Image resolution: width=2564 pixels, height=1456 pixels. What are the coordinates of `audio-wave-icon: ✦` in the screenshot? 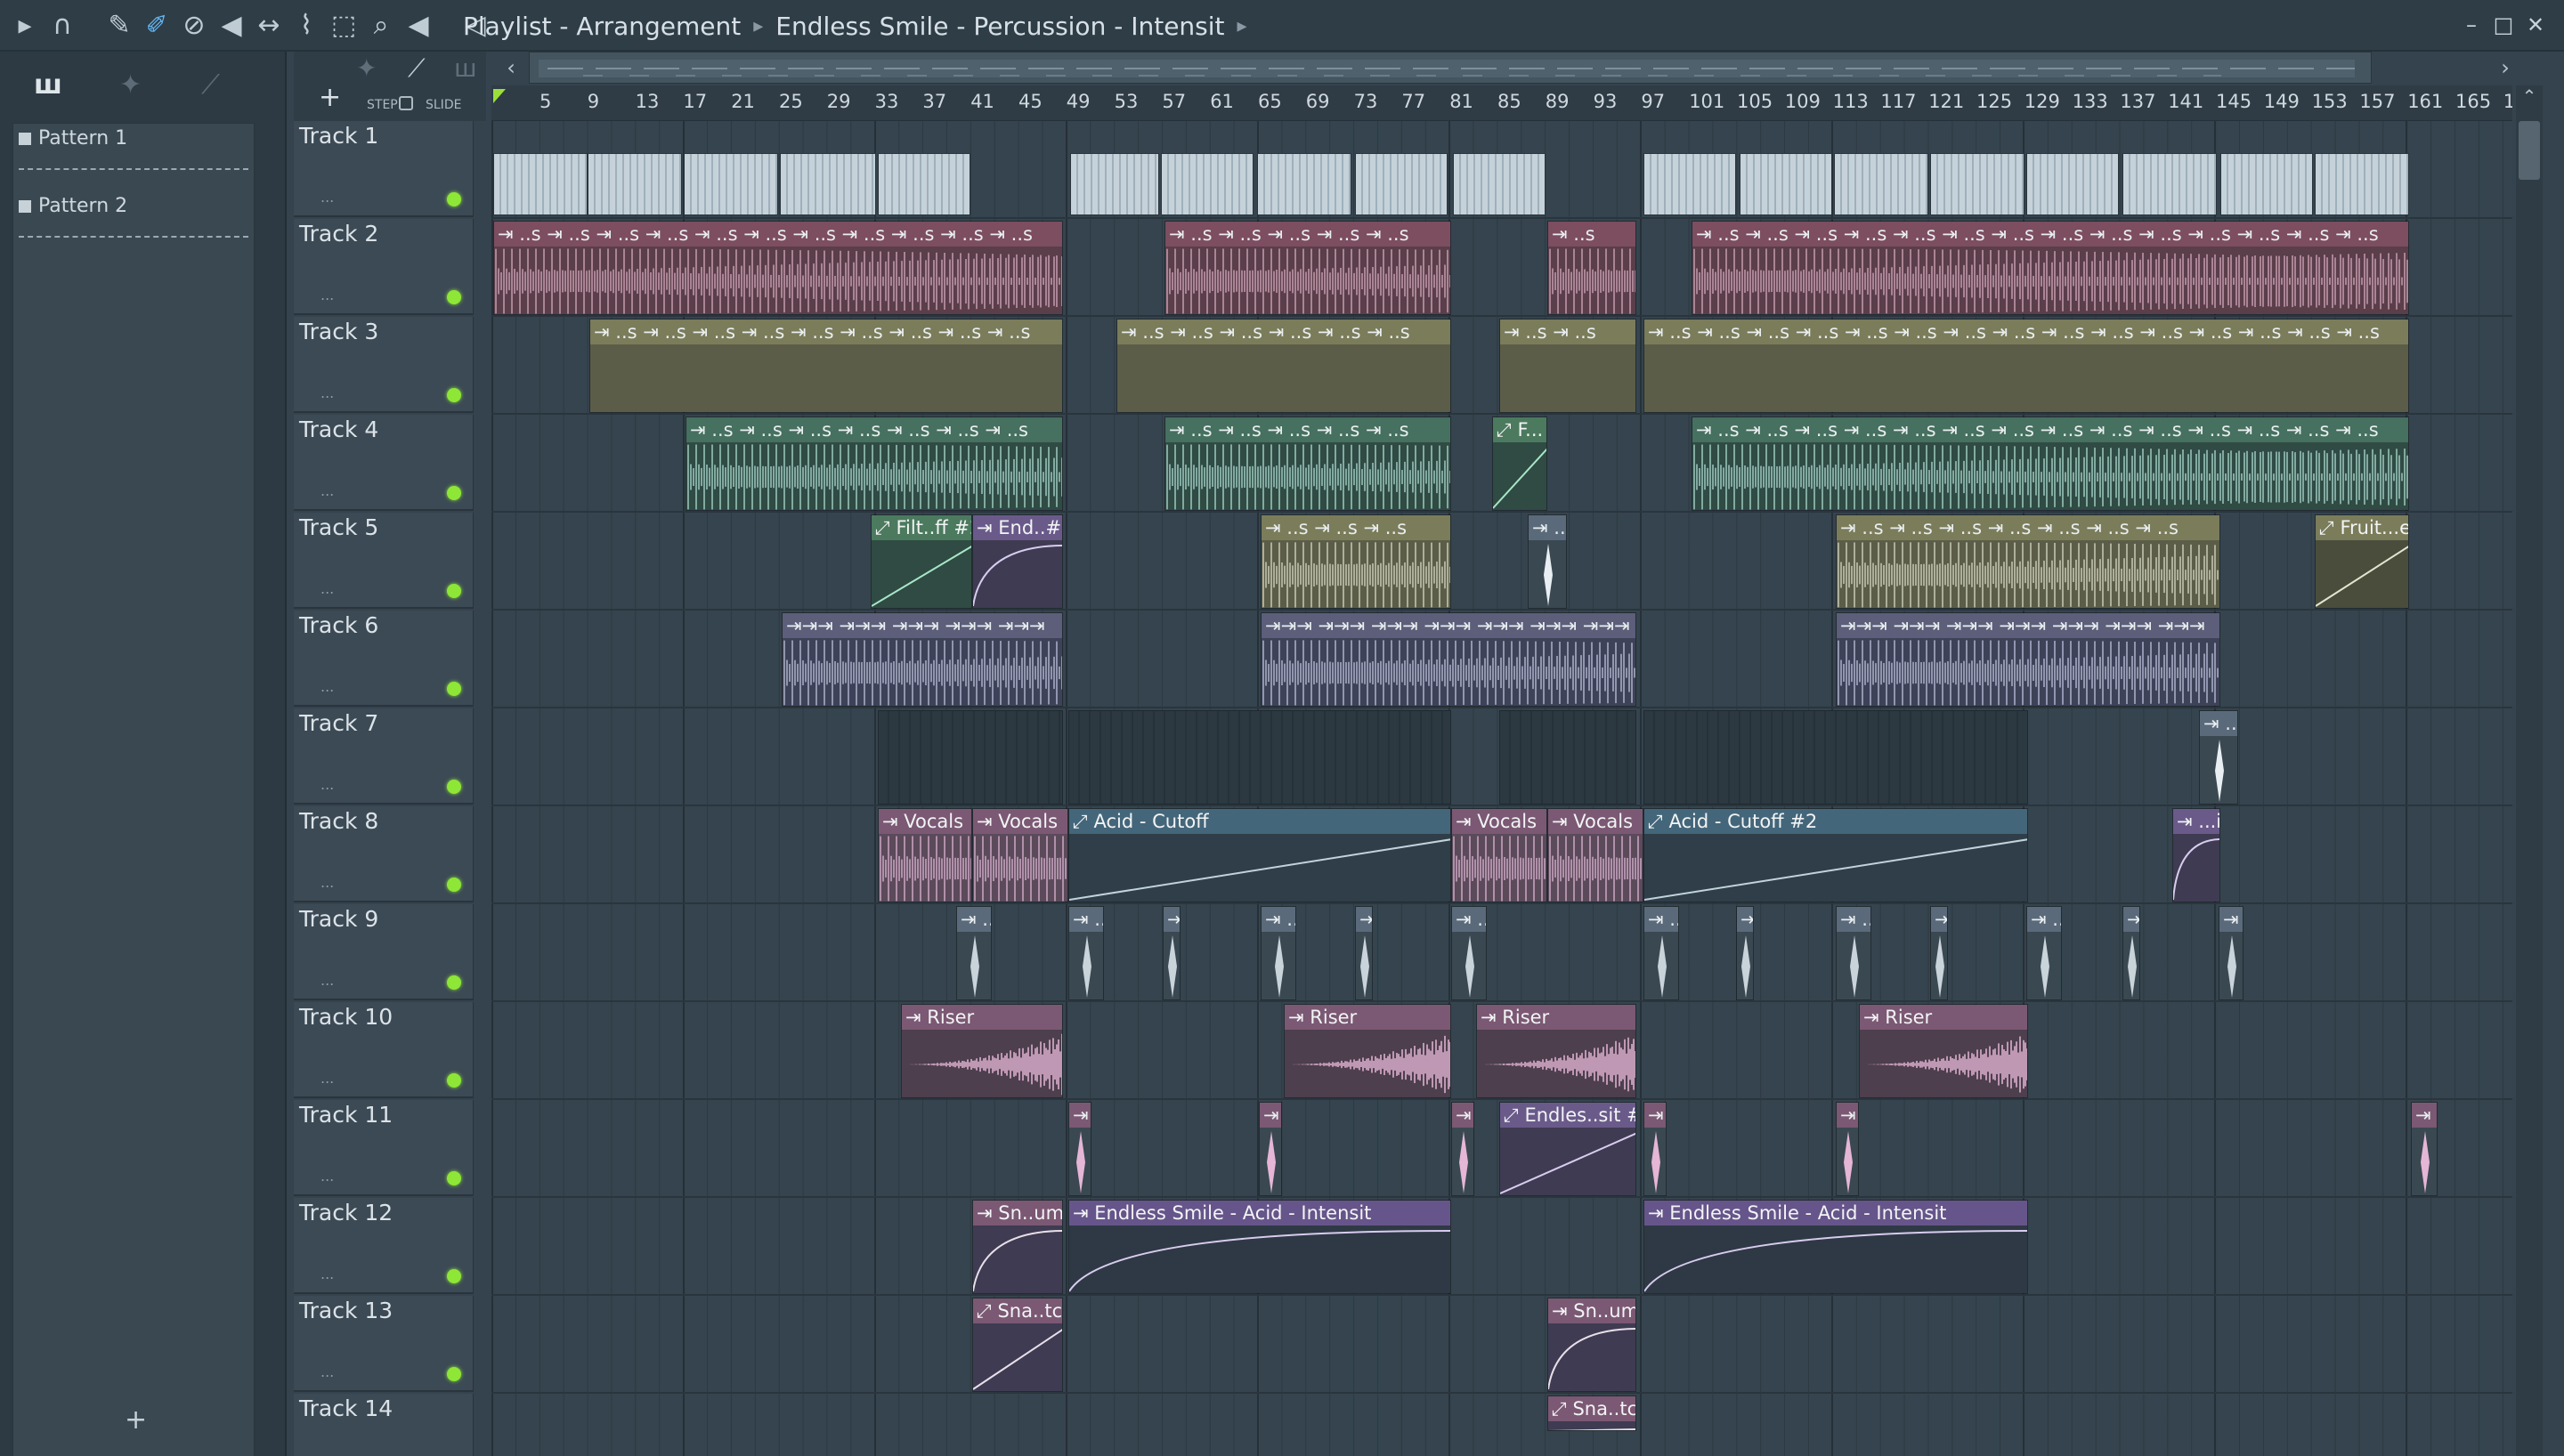 It's located at (130, 85).